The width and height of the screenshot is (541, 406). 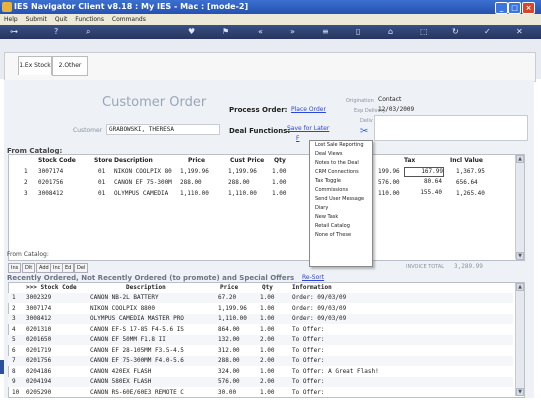 I want to click on left-edge-strip, so click(x=2, y=367).